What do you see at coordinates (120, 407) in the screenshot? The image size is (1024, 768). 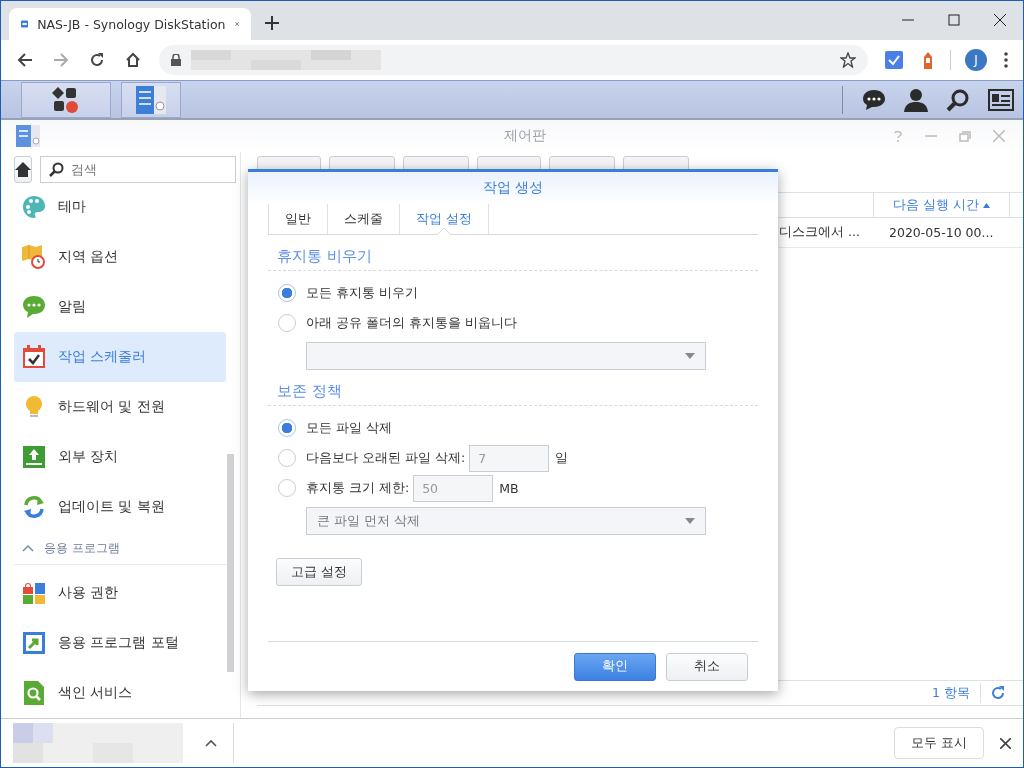 I see `sidebar-item: 하드웨어 및 전원` at bounding box center [120, 407].